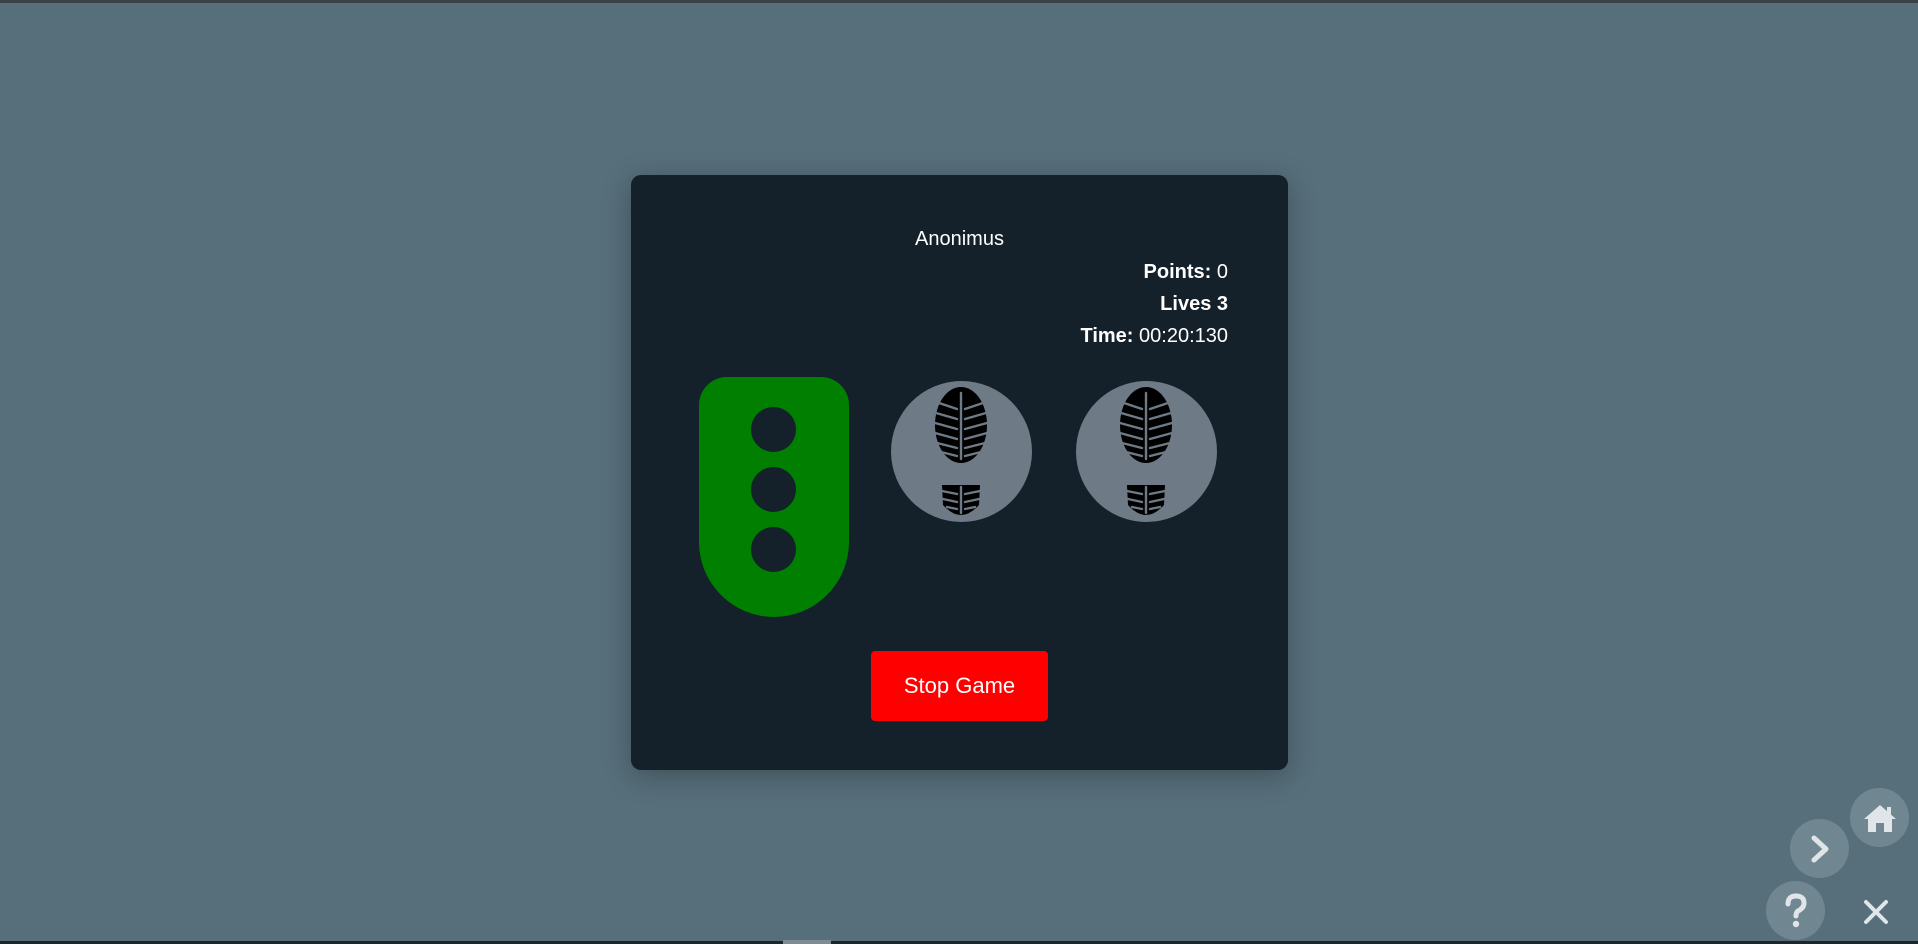  I want to click on next-button, so click(1819, 848).